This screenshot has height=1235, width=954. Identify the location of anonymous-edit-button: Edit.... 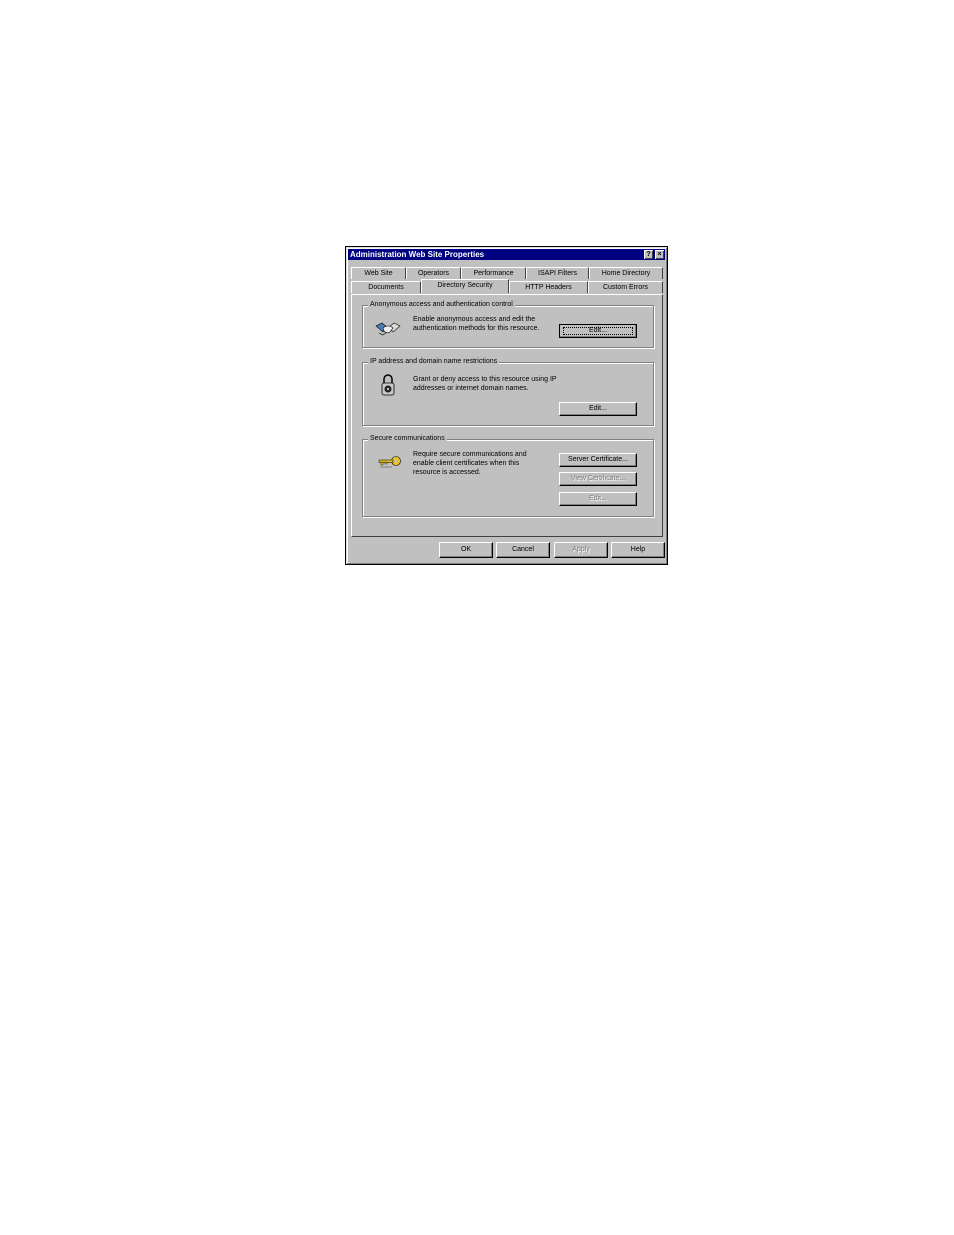
(598, 331).